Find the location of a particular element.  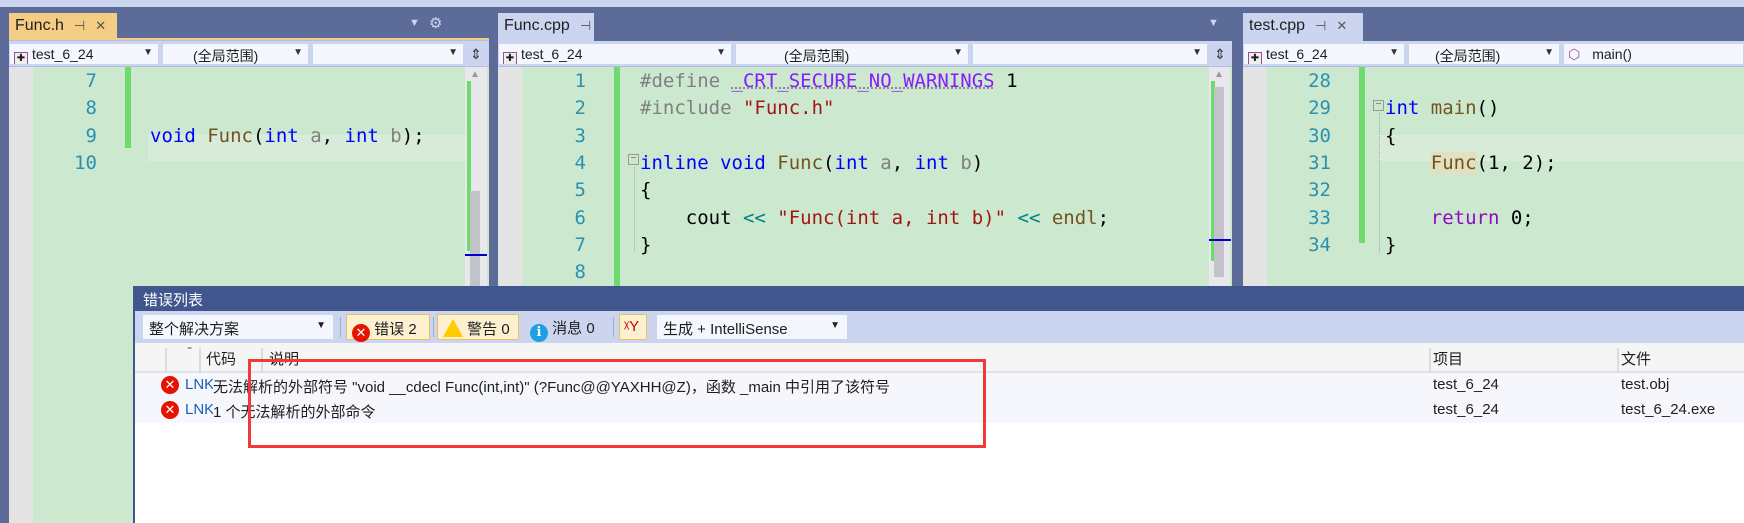

line-number: 9 is located at coordinates (91, 135).